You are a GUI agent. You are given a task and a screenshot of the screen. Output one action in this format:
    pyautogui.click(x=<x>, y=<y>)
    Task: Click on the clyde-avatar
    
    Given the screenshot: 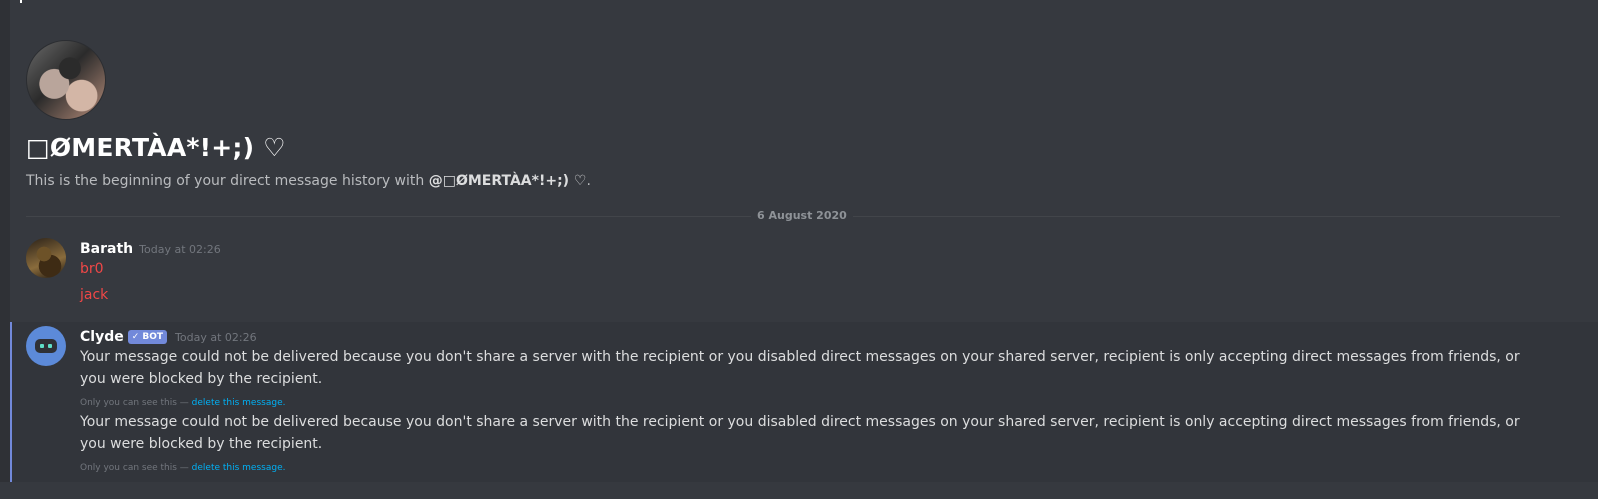 What is the action you would take?
    pyautogui.click(x=46, y=346)
    